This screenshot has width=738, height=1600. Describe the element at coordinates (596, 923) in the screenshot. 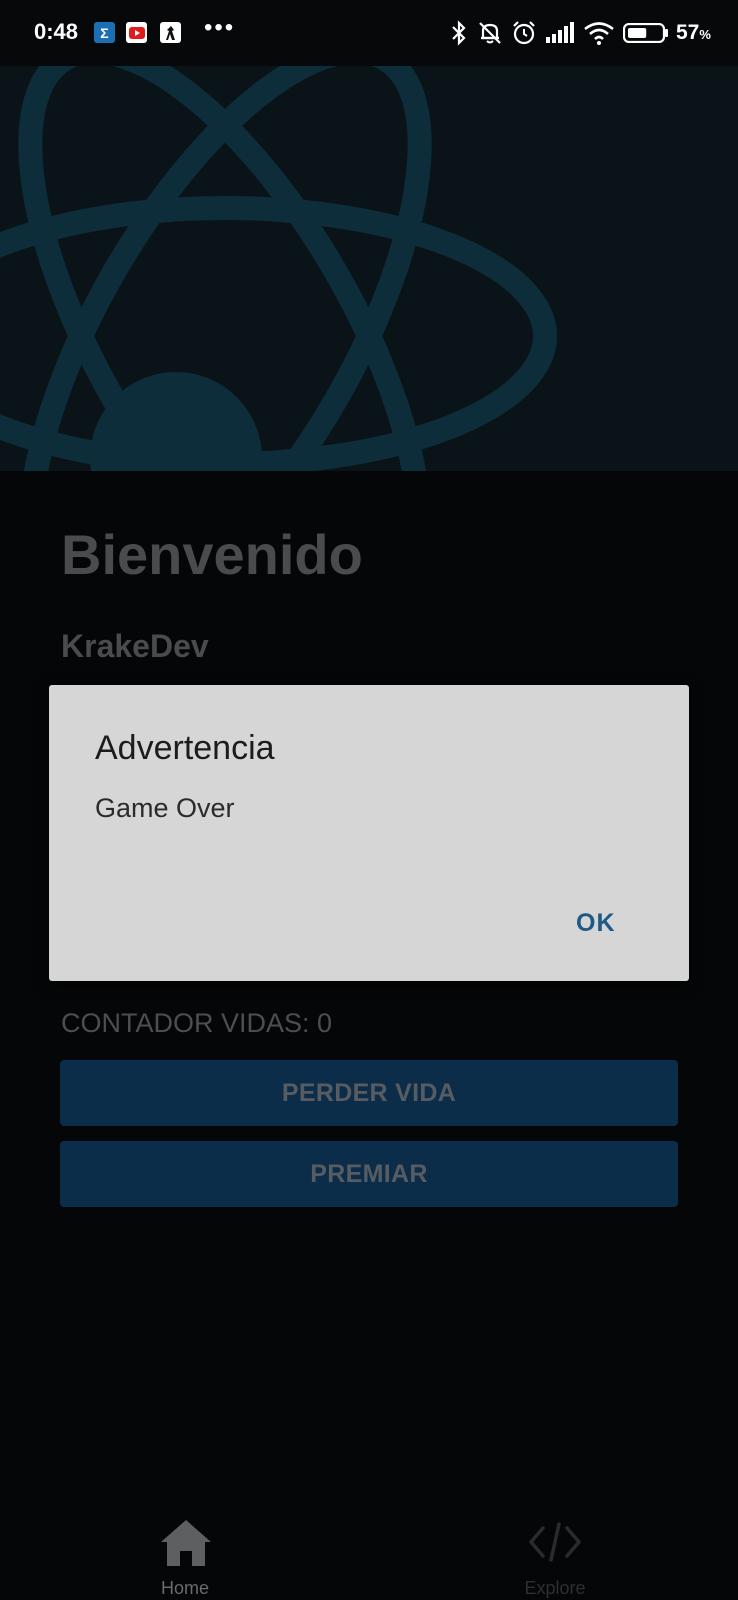

I see `dialog-ok-button: OK` at that location.